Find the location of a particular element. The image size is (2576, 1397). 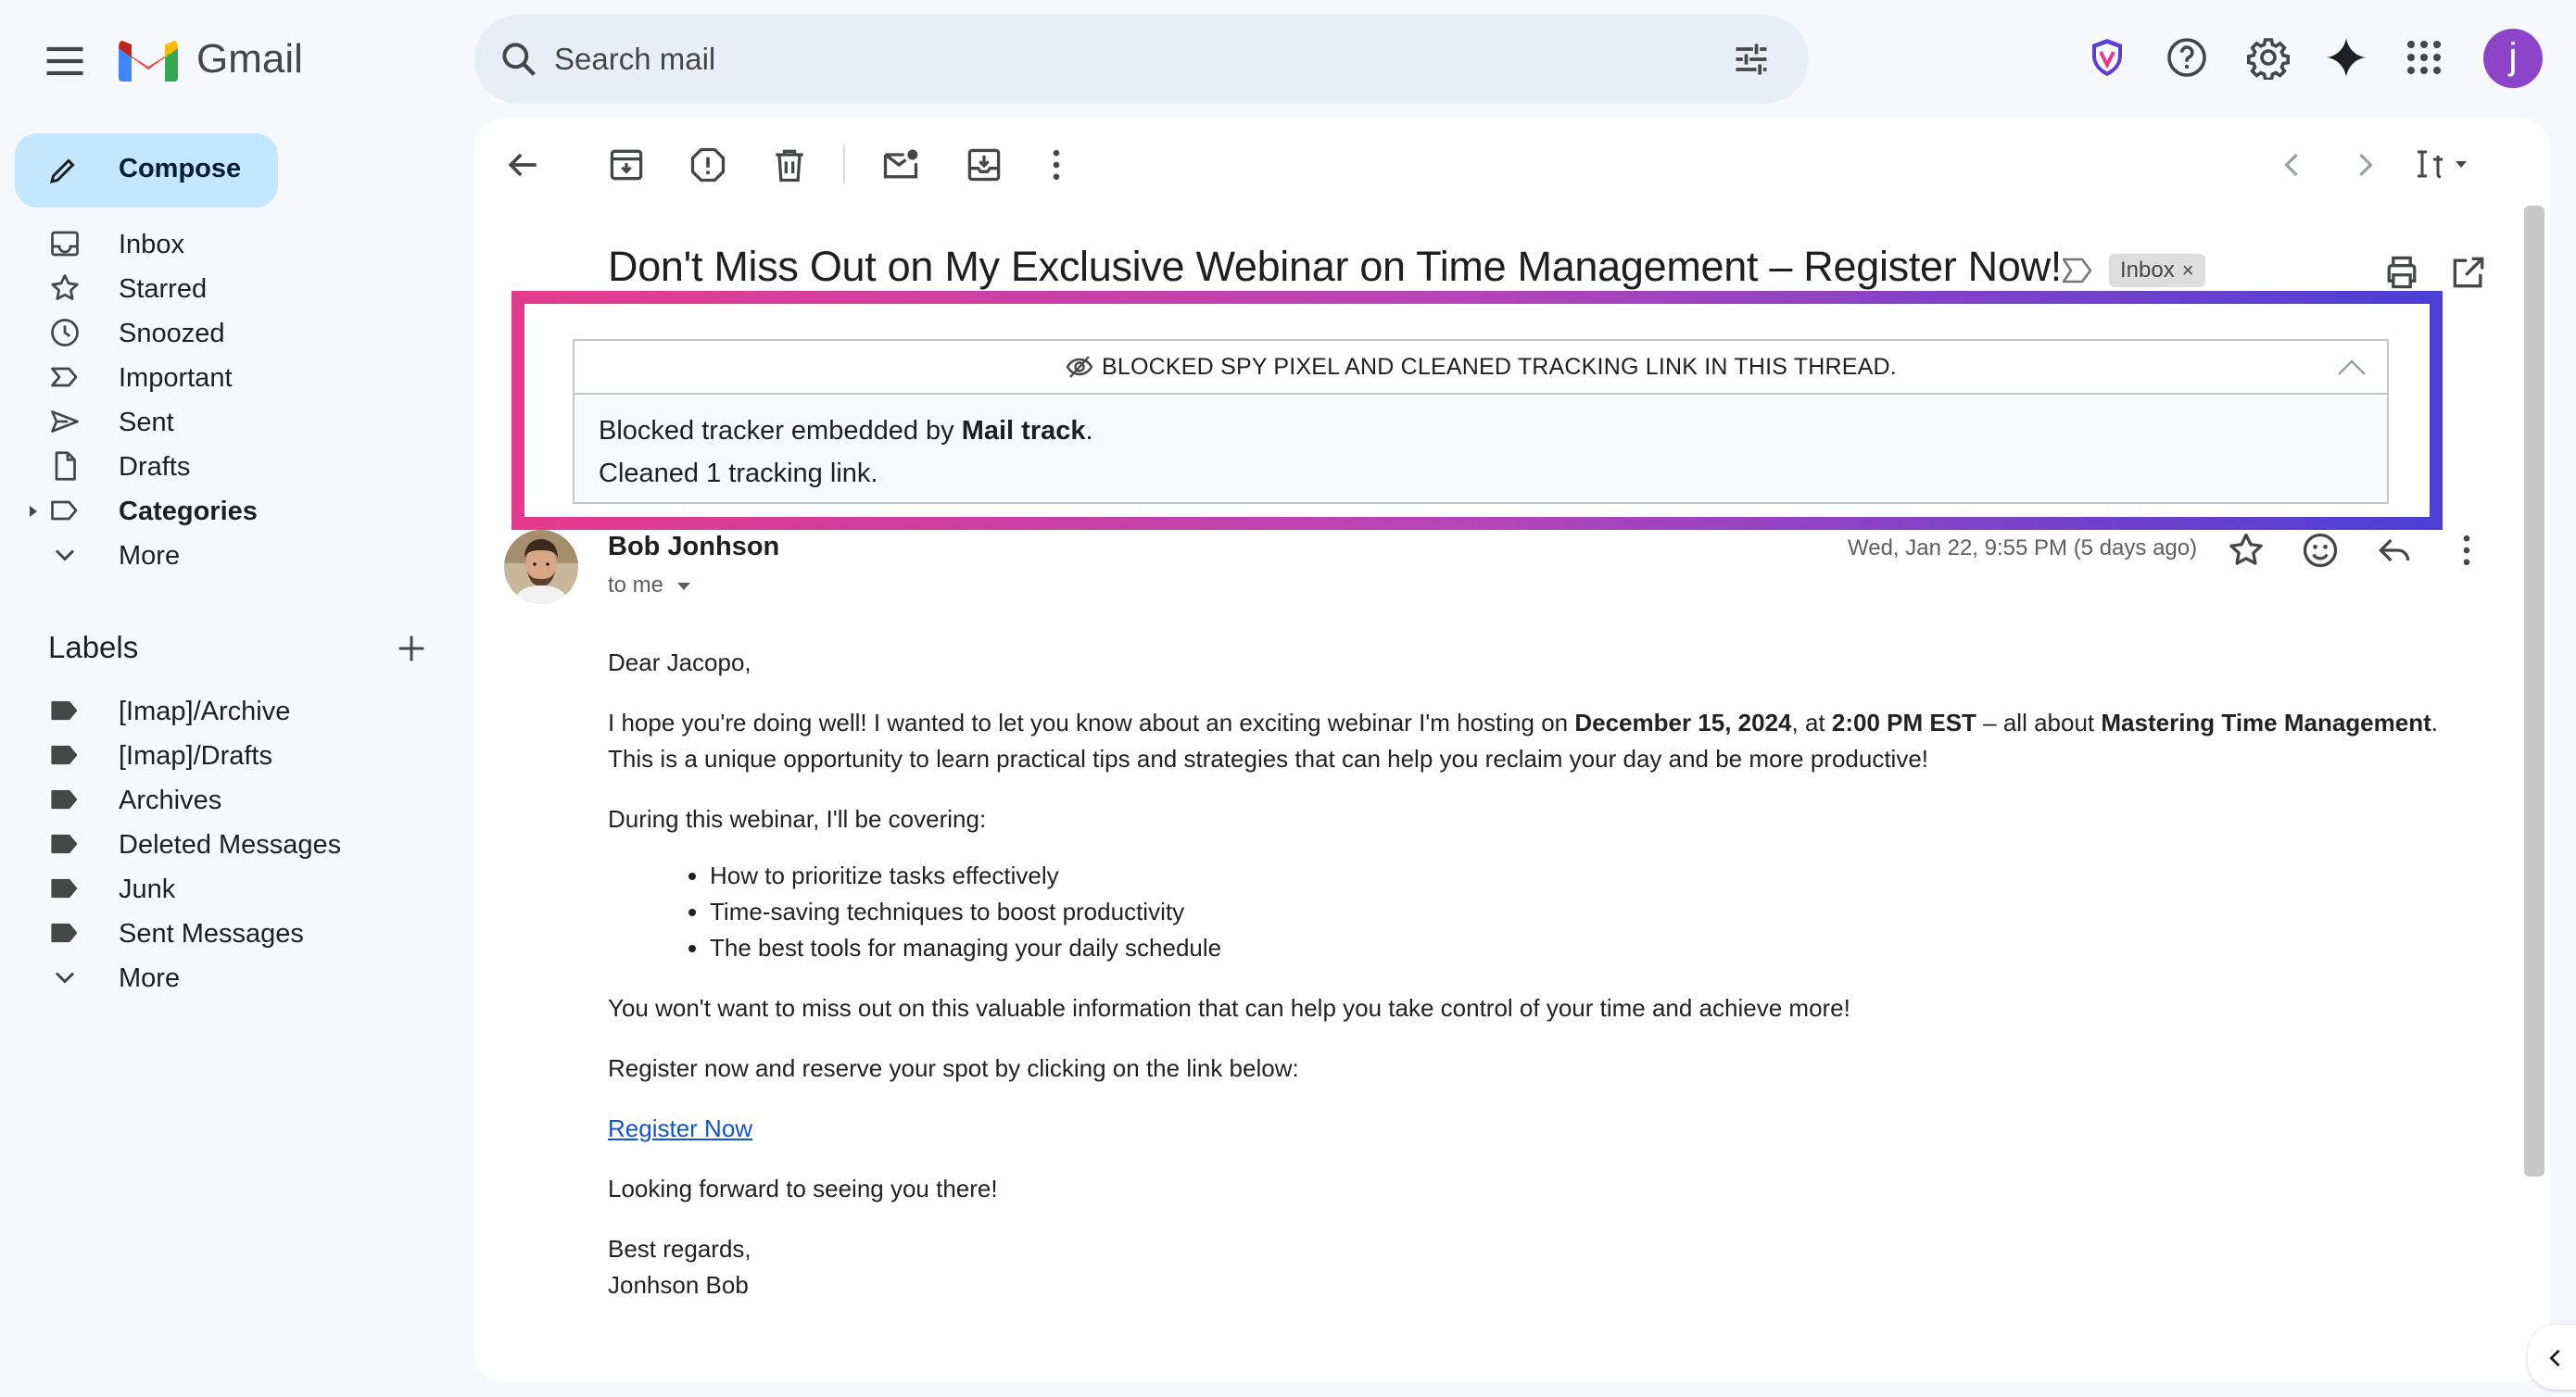

sidebar-label-junk: Junk is located at coordinates (222, 889).